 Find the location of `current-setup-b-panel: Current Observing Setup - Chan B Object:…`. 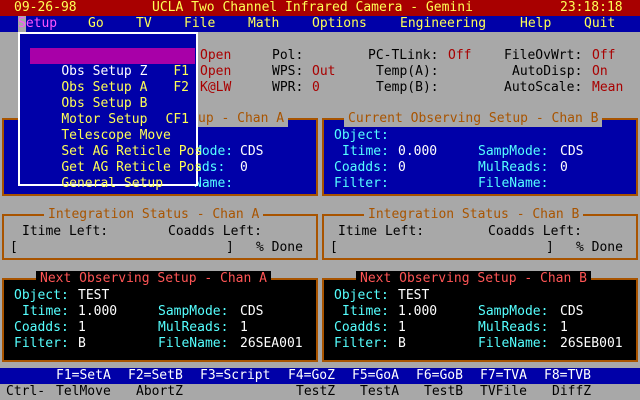

current-setup-b-panel: Current Observing Setup - Chan B Object:… is located at coordinates (480, 153).